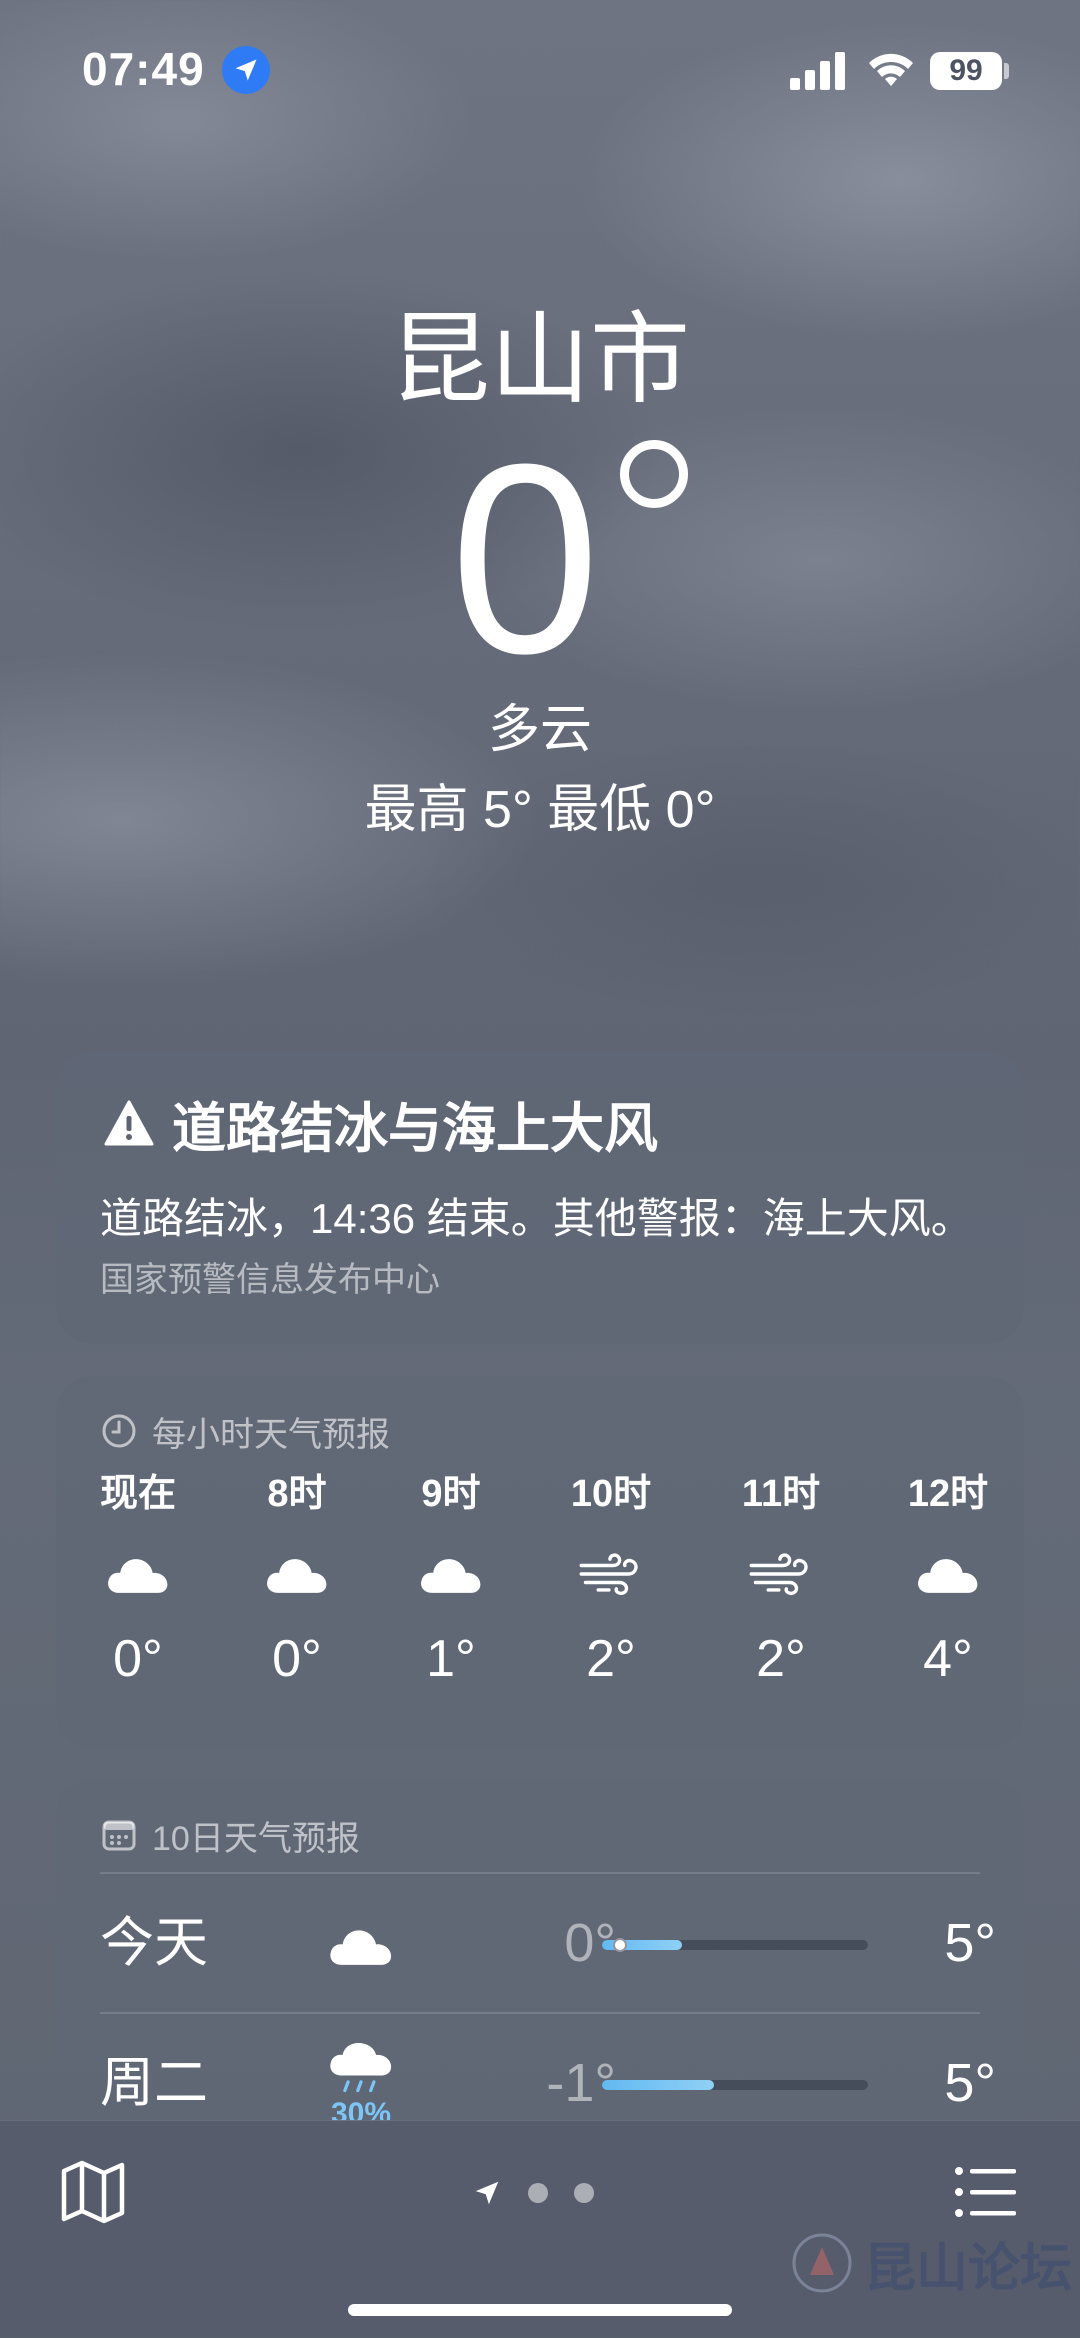 The height and width of the screenshot is (2338, 1080). What do you see at coordinates (654, 474) in the screenshot?
I see `degree-symbol` at bounding box center [654, 474].